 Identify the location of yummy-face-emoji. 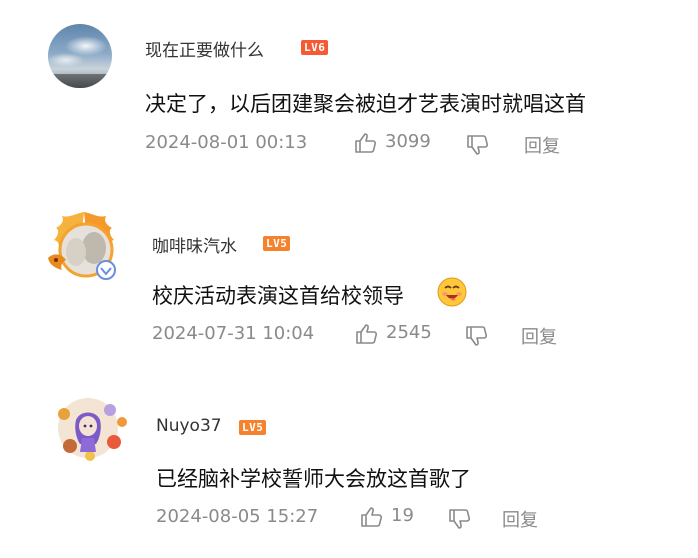
(452, 294).